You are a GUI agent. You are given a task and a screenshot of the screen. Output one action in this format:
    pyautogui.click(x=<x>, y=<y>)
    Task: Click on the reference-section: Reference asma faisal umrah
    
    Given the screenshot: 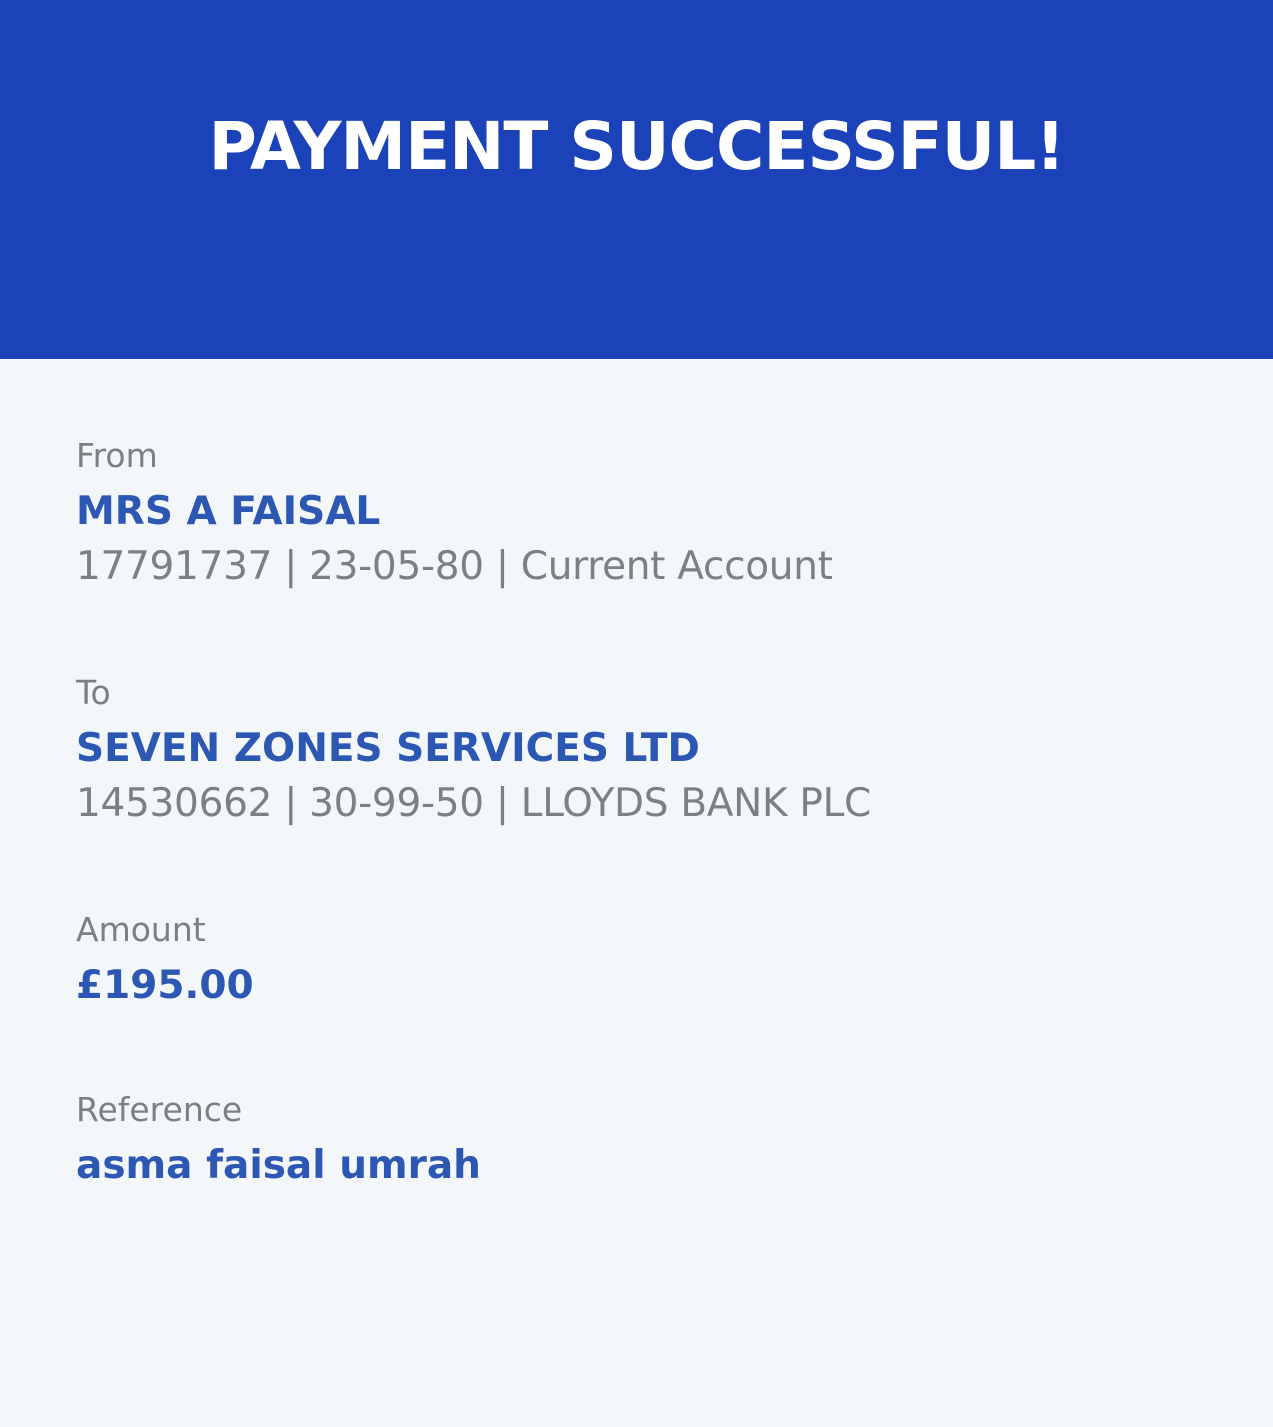 What is the action you would take?
    pyautogui.click(x=651, y=1140)
    